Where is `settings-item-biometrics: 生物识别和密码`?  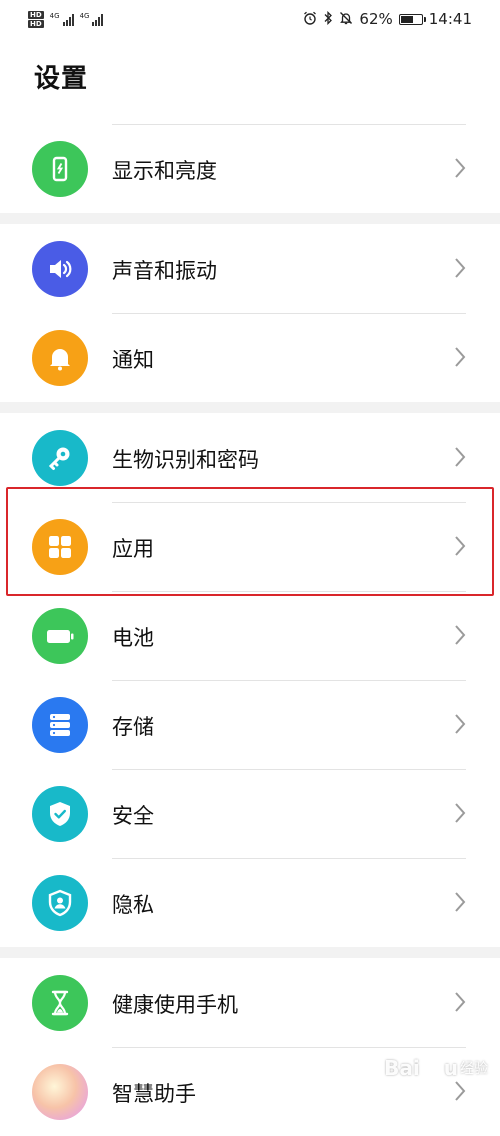
settings-item-biometrics: 生物识别和密码 is located at coordinates (250, 457).